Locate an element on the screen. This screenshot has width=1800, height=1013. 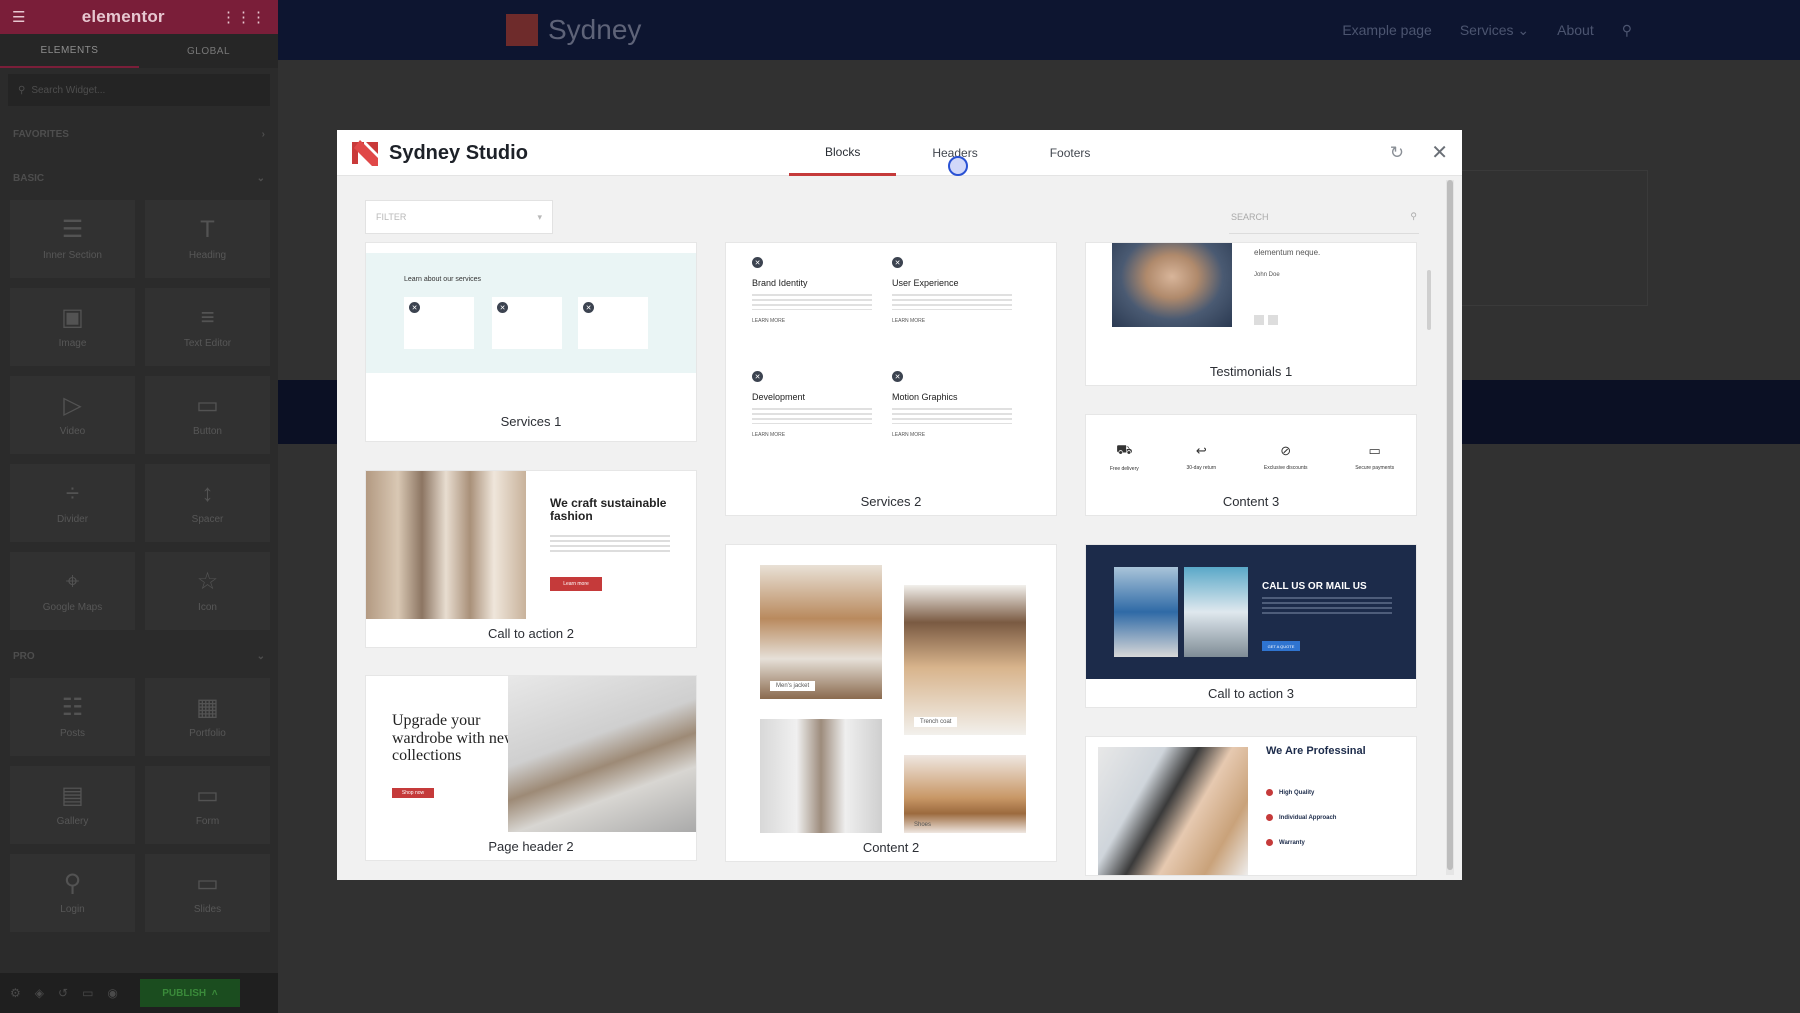
publish-button: PUBLISH ˄ is located at coordinates (189, 993).